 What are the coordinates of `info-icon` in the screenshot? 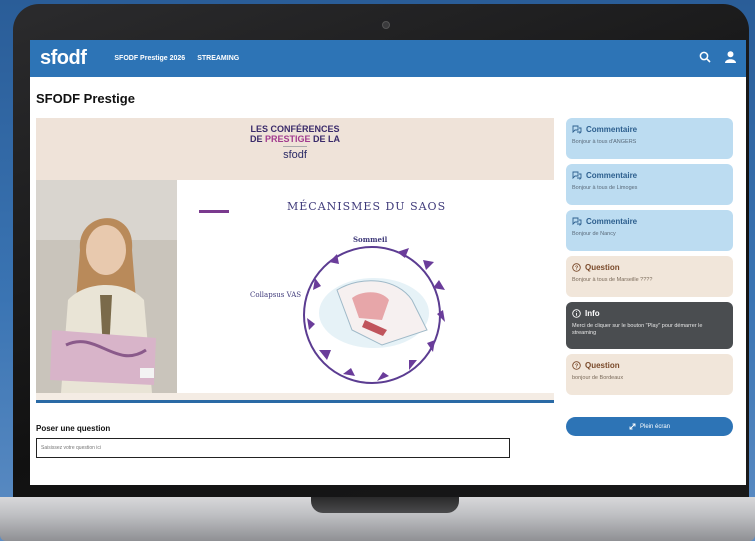 It's located at (576, 313).